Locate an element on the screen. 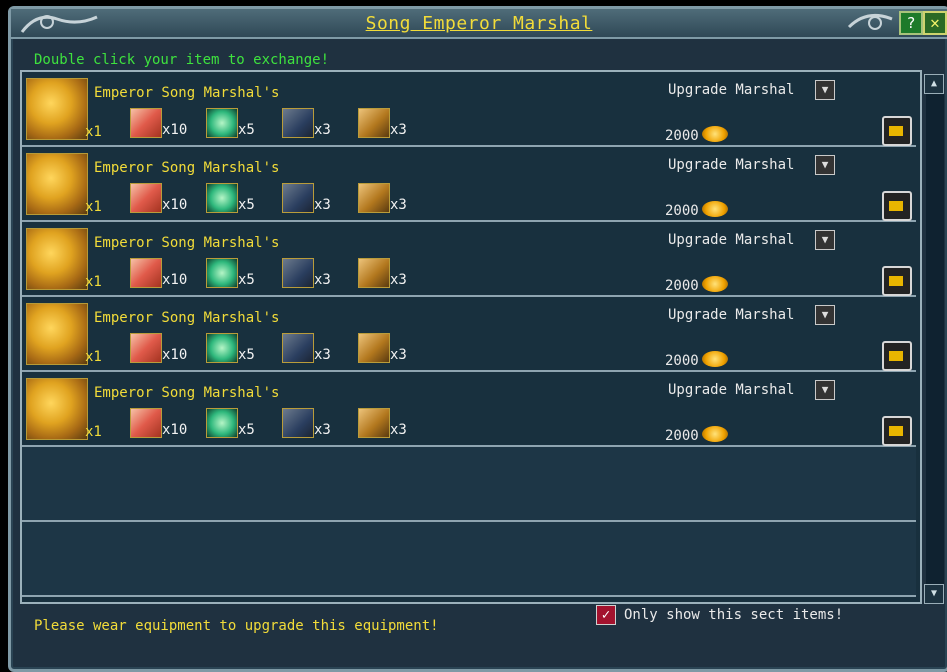  help-button: ? is located at coordinates (911, 23).